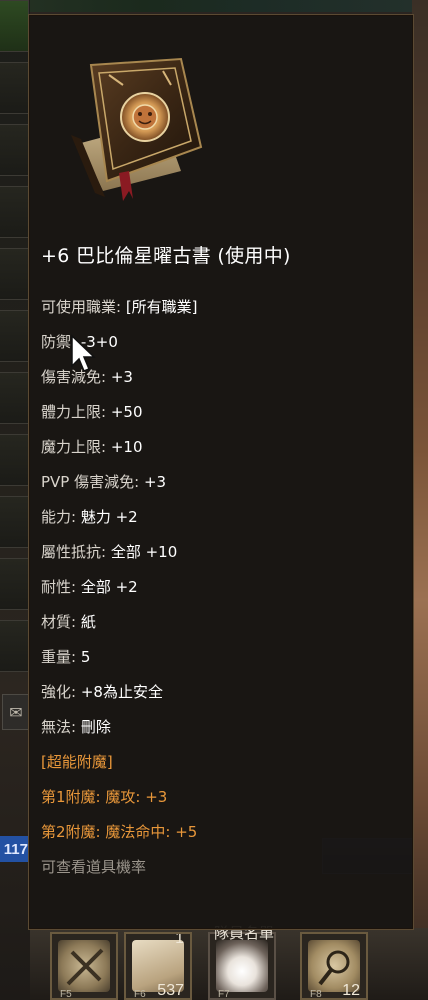  I want to click on stat-value: +50, so click(126, 412).